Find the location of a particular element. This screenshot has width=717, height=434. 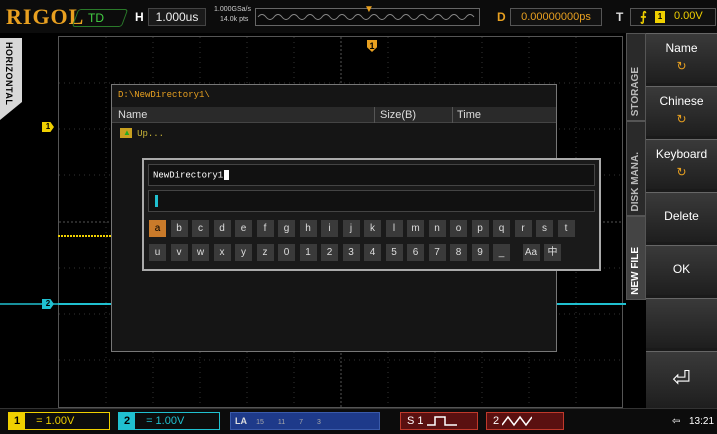

delete-button-label: Delete is located at coordinates (681, 216).